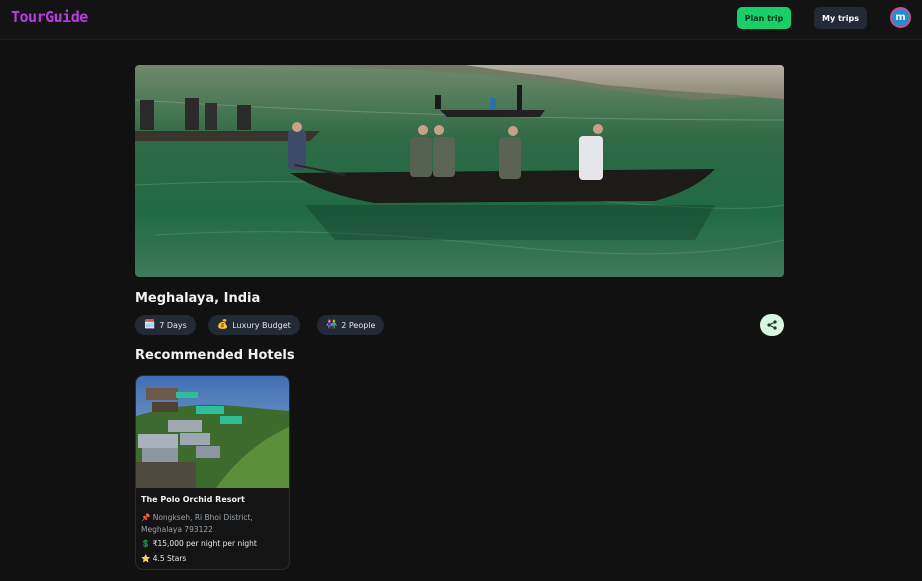 This screenshot has width=922, height=581. I want to click on calendar-icon: 🗓️, so click(150, 325).